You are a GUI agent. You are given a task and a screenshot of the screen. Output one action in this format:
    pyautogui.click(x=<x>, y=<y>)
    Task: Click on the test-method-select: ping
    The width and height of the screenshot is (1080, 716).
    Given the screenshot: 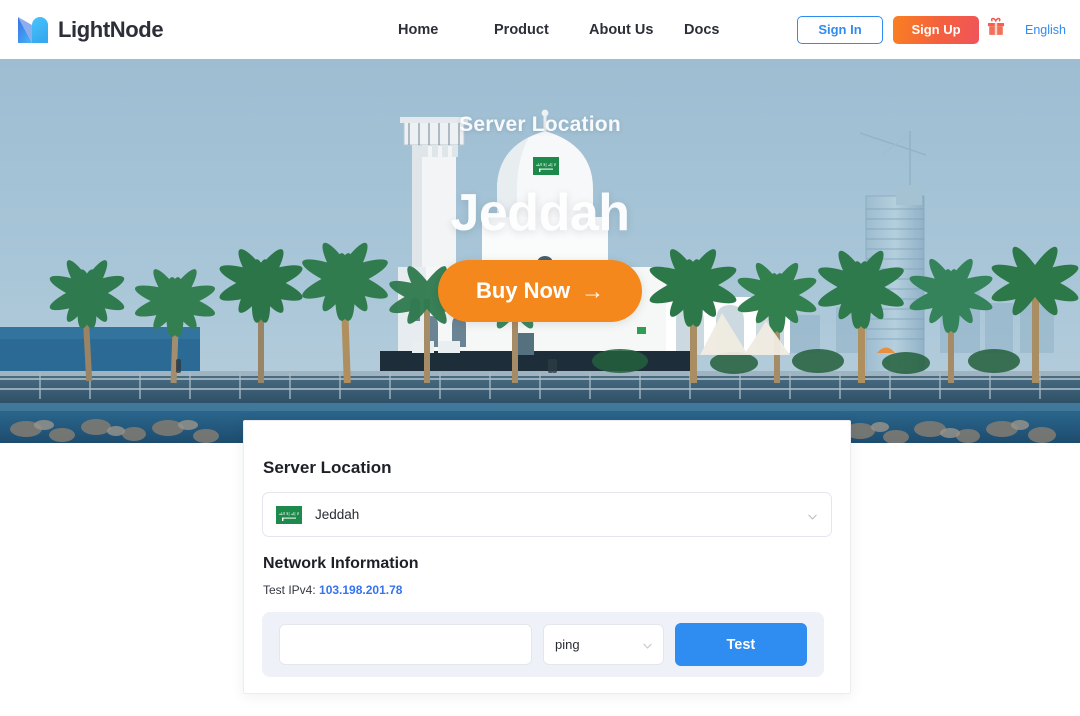 What is the action you would take?
    pyautogui.click(x=603, y=644)
    